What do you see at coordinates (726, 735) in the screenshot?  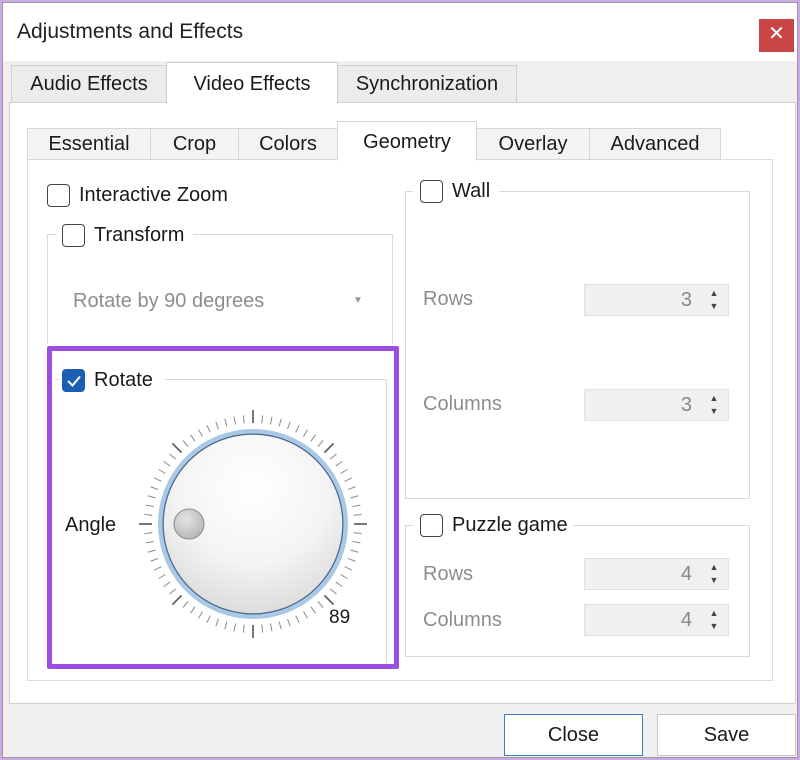 I see `save-button: Save` at bounding box center [726, 735].